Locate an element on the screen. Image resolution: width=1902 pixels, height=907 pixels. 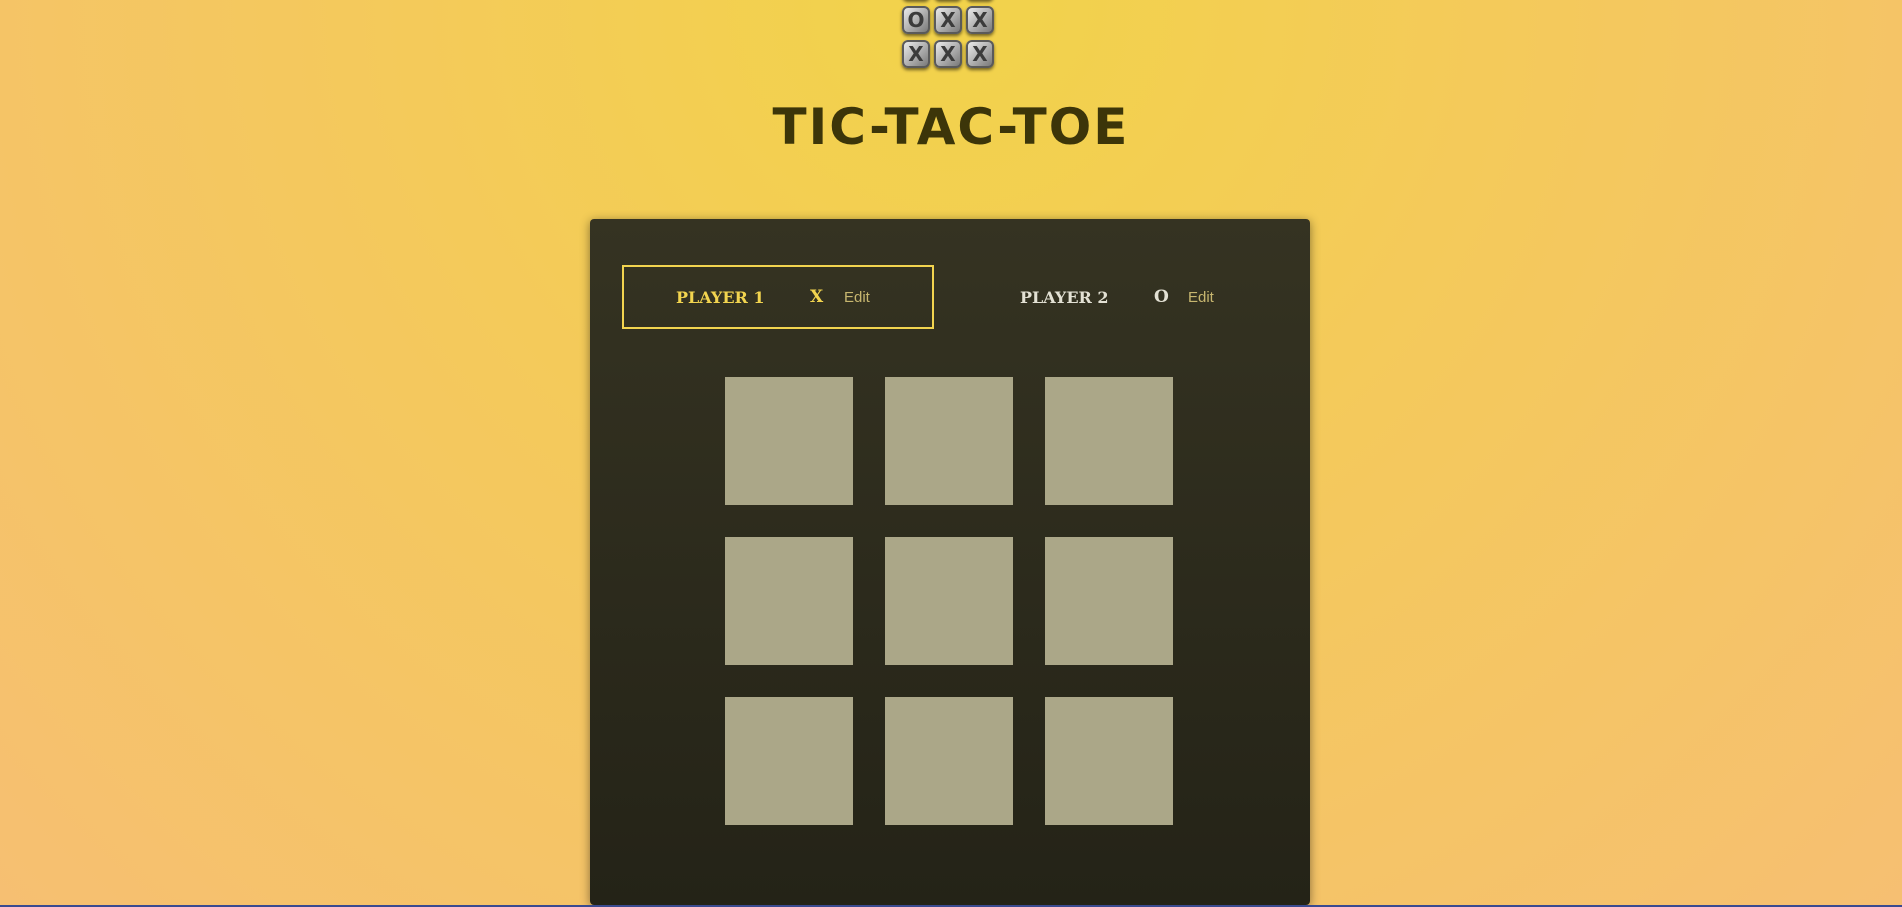
logo: O X X X X X is located at coordinates (950, 37).